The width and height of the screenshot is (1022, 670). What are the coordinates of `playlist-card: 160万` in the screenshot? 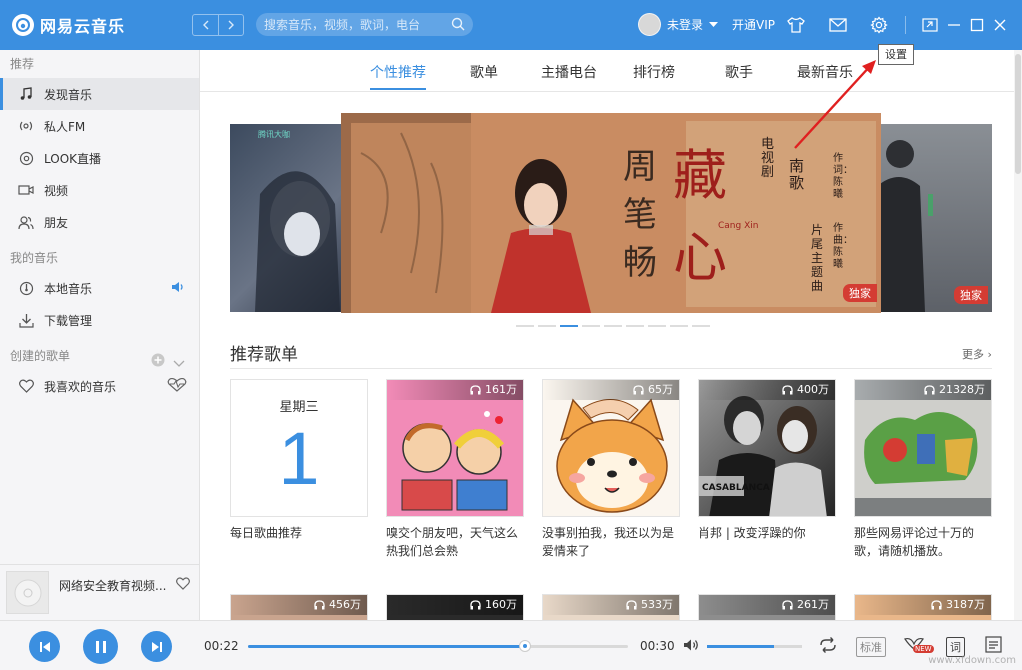 It's located at (455, 607).